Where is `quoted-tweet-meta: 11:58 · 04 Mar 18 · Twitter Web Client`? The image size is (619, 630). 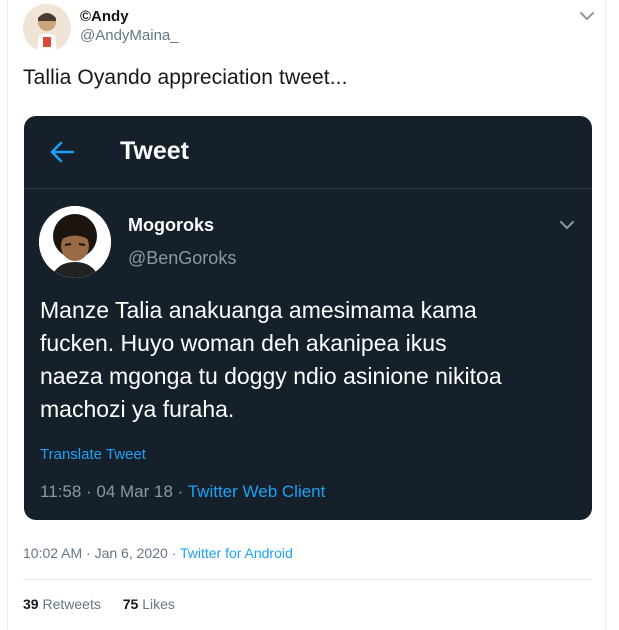
quoted-tweet-meta: 11:58 · 04 Mar 18 · Twitter Web Client is located at coordinates (182, 492).